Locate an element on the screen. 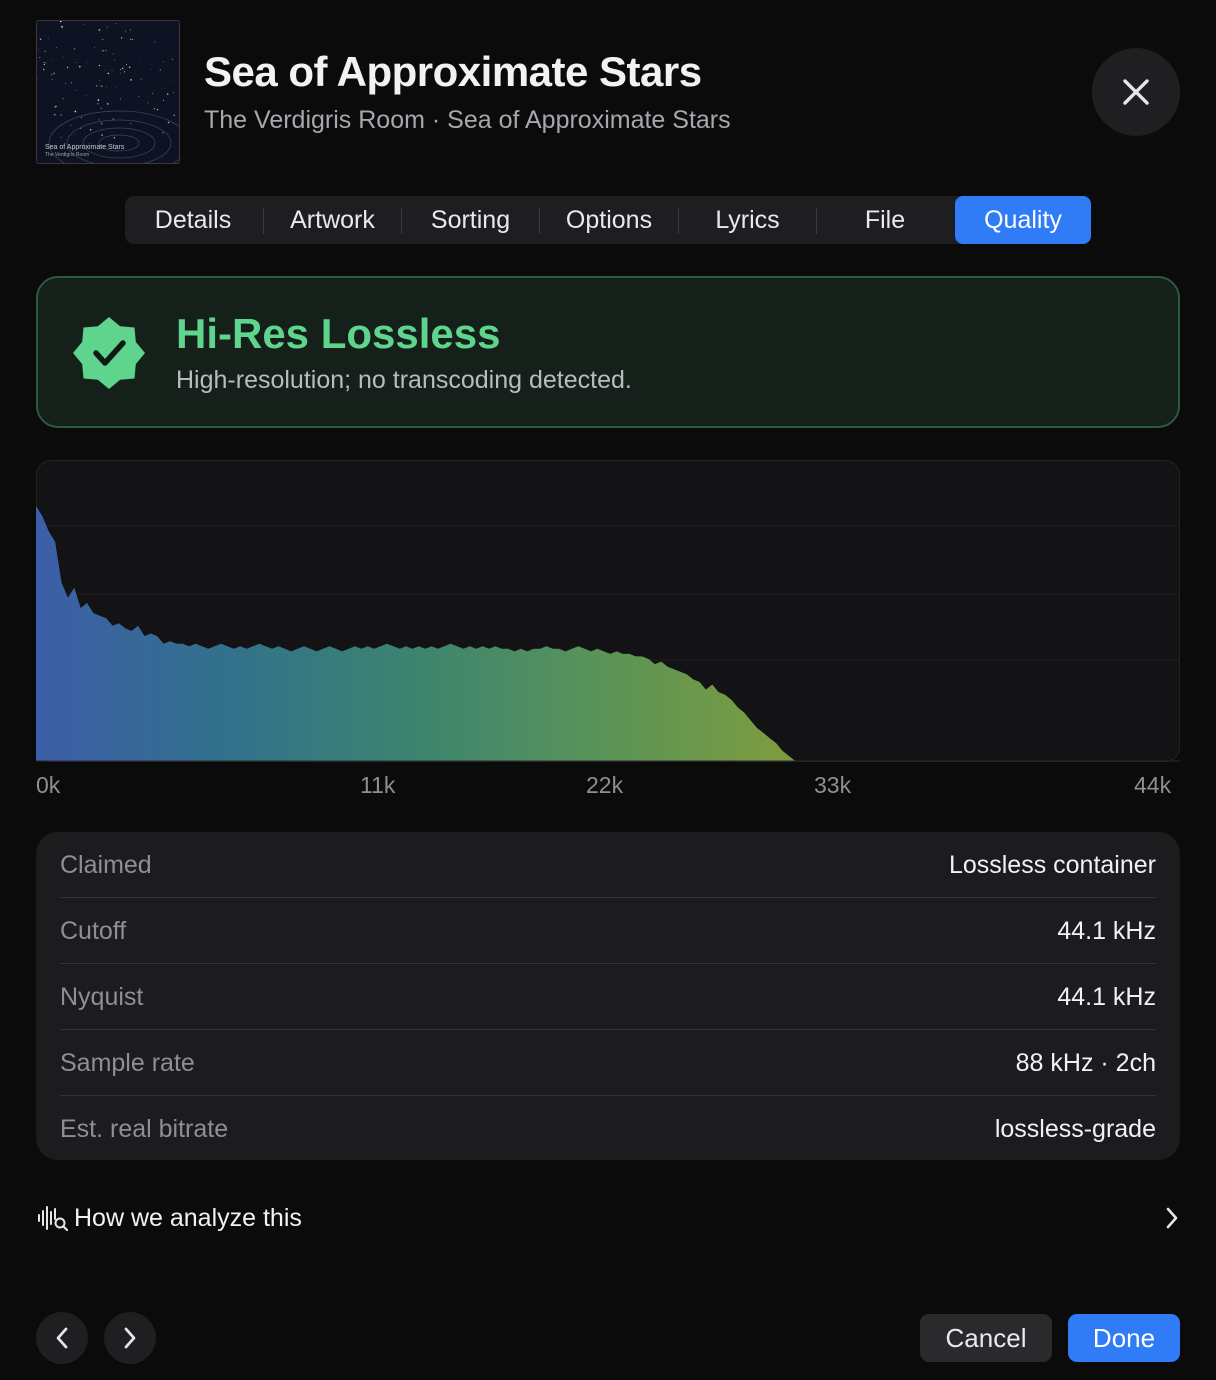  tab-quality: Quality is located at coordinates (1023, 220).